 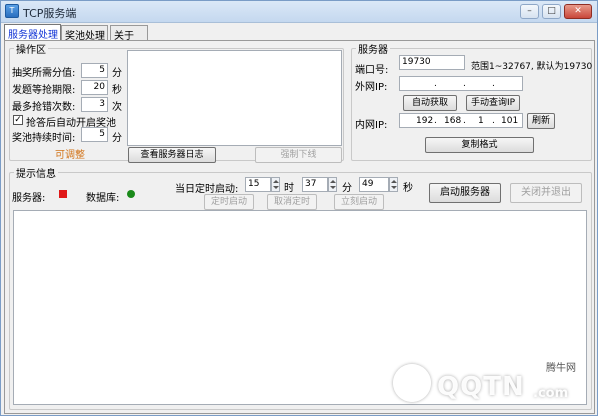 What do you see at coordinates (289, 188) in the screenshot?
I see `hour-unit: 时` at bounding box center [289, 188].